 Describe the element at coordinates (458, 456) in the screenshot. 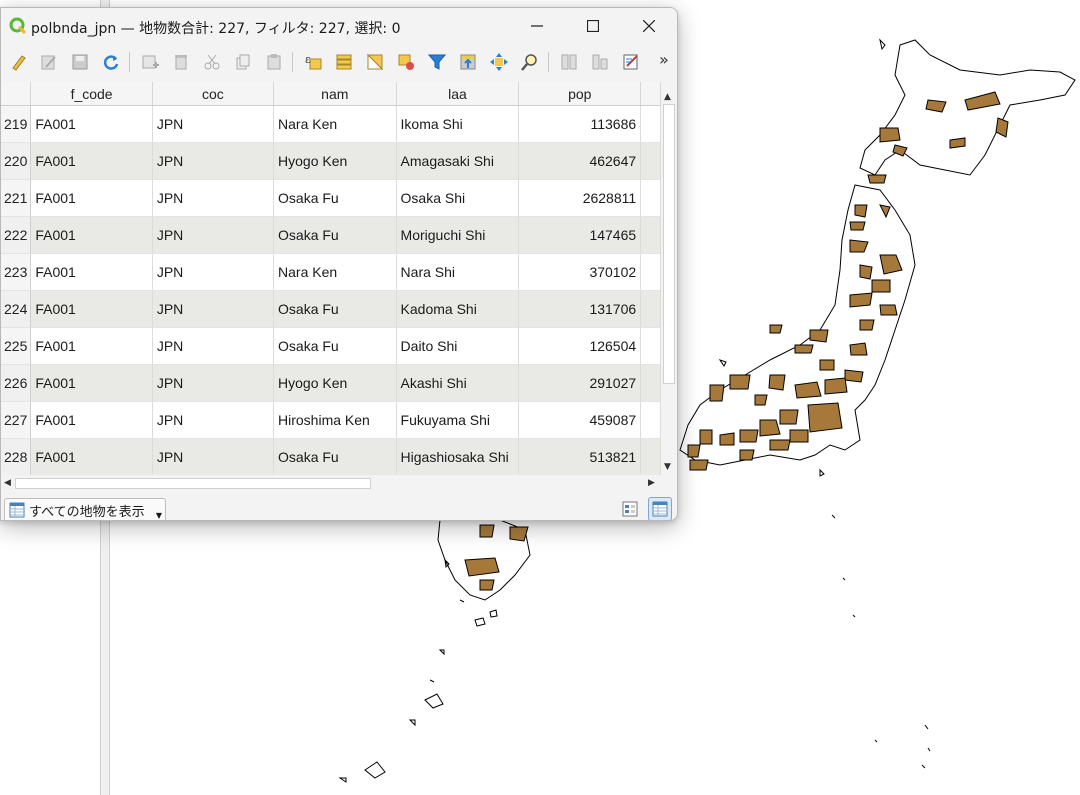

I see `cell-laa: Higashiosaka Shi` at that location.